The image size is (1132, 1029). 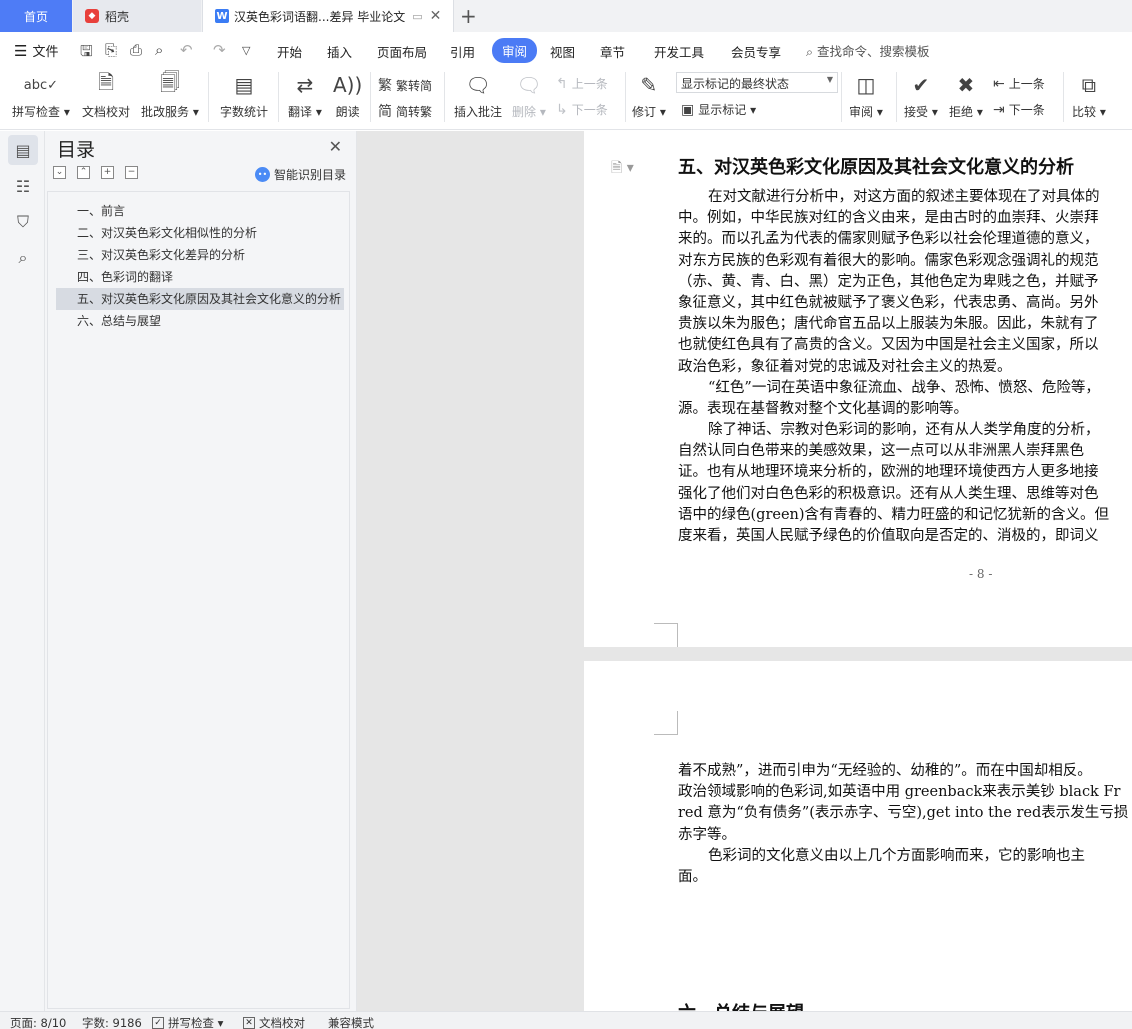 I want to click on expand-one-icon: ⌃, so click(x=83, y=172).